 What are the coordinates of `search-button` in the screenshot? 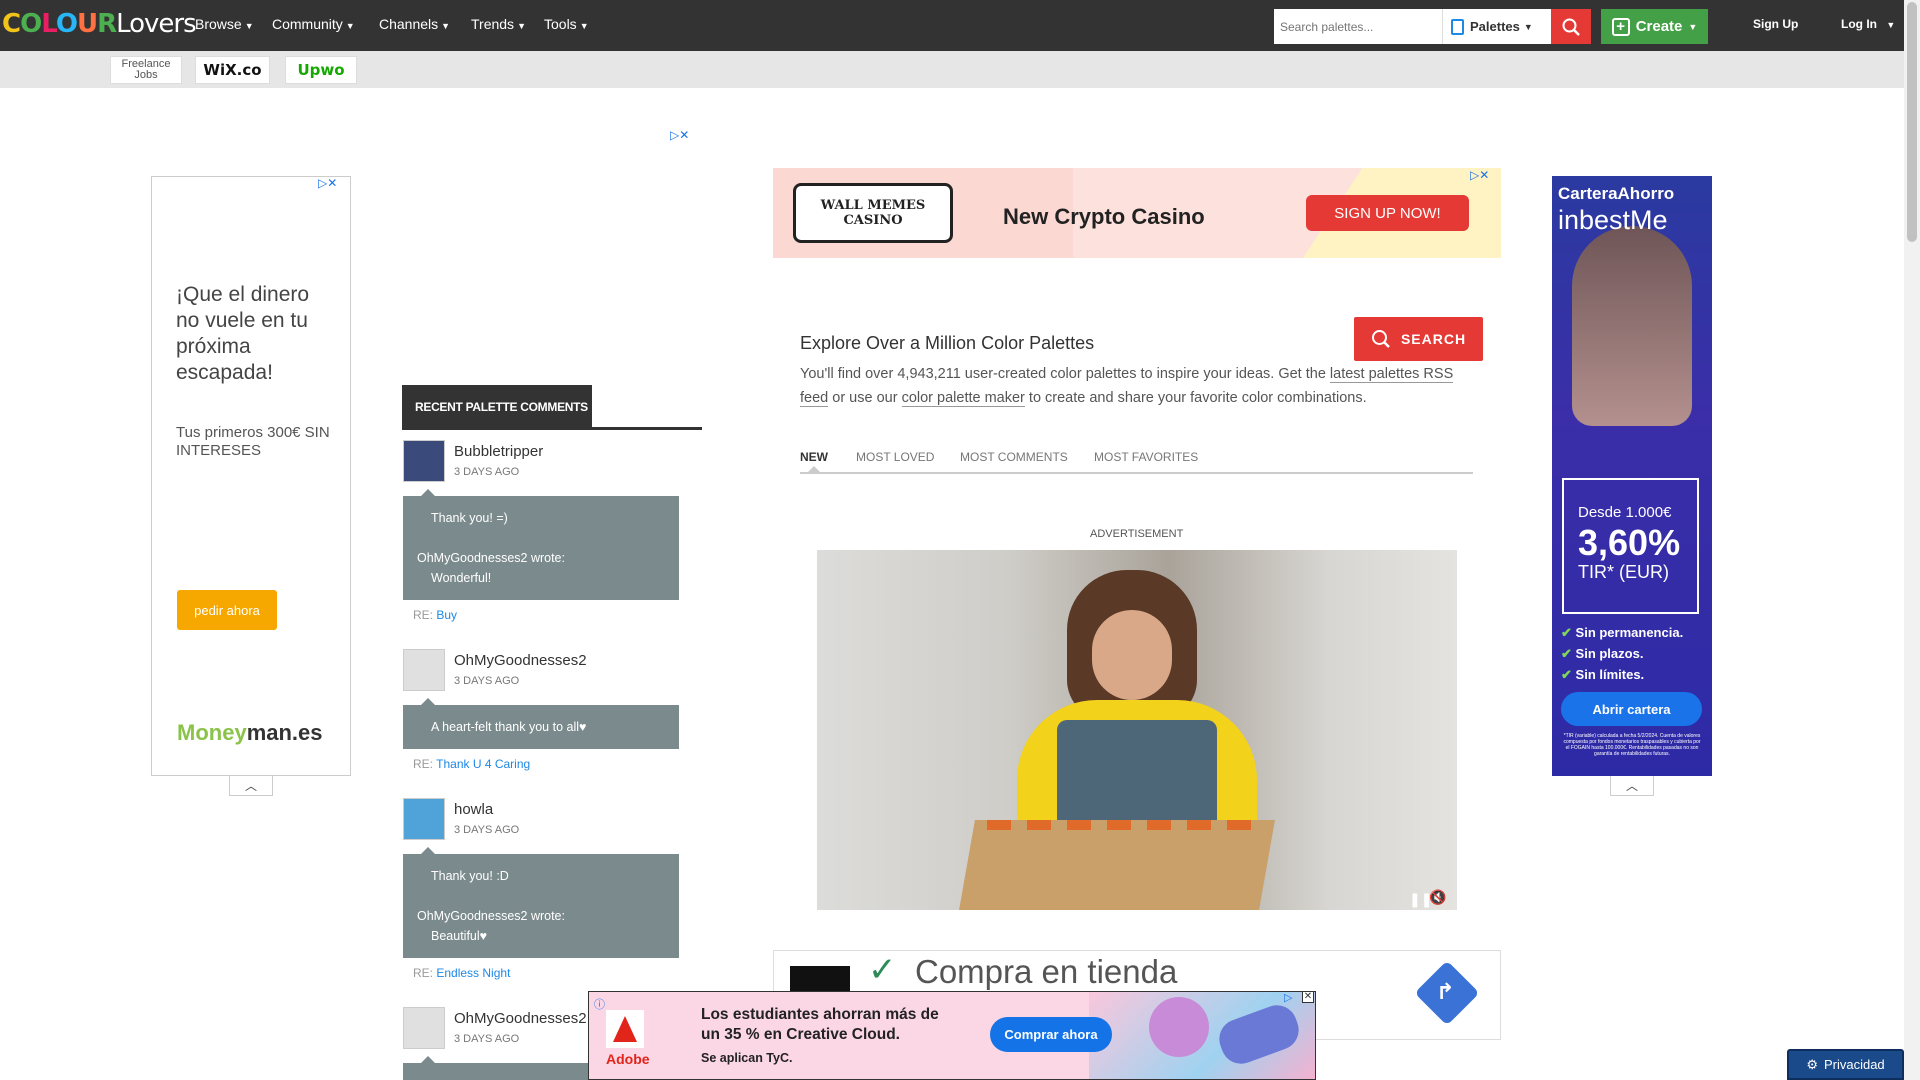 It's located at (1571, 26).